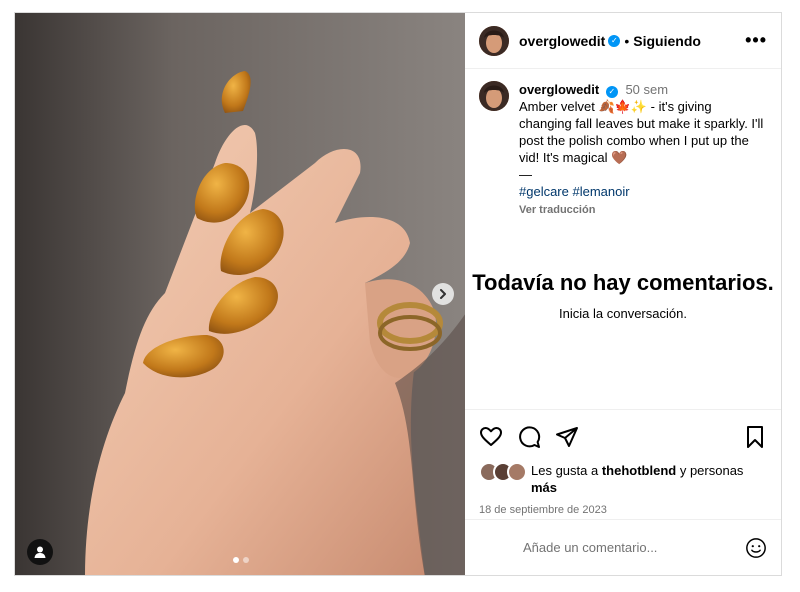  I want to click on post-date: 18 de septiembre de 2023, so click(623, 506).